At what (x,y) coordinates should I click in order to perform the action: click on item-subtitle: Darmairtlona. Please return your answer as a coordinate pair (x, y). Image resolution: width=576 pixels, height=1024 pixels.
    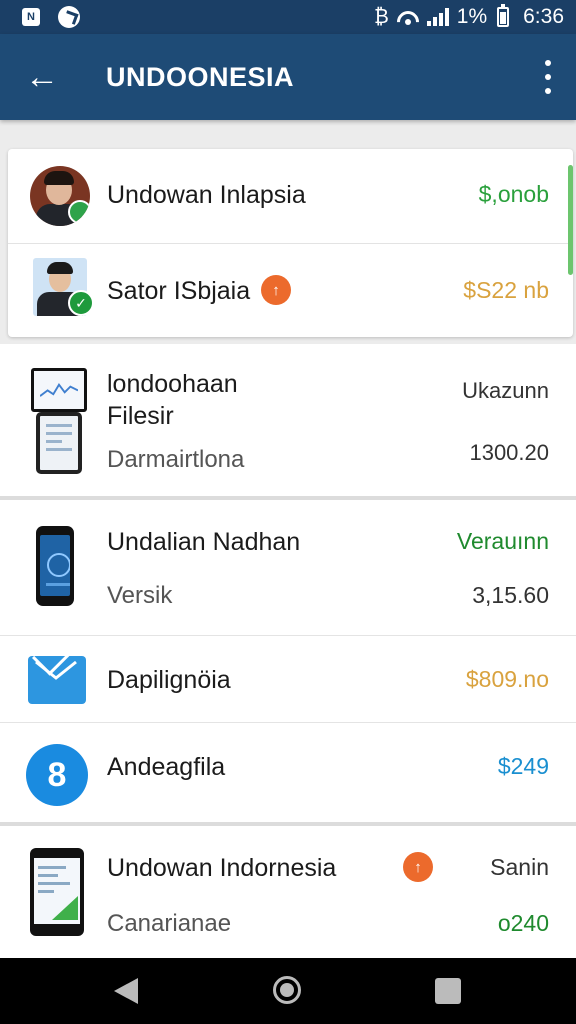
    Looking at the image, I should click on (176, 459).